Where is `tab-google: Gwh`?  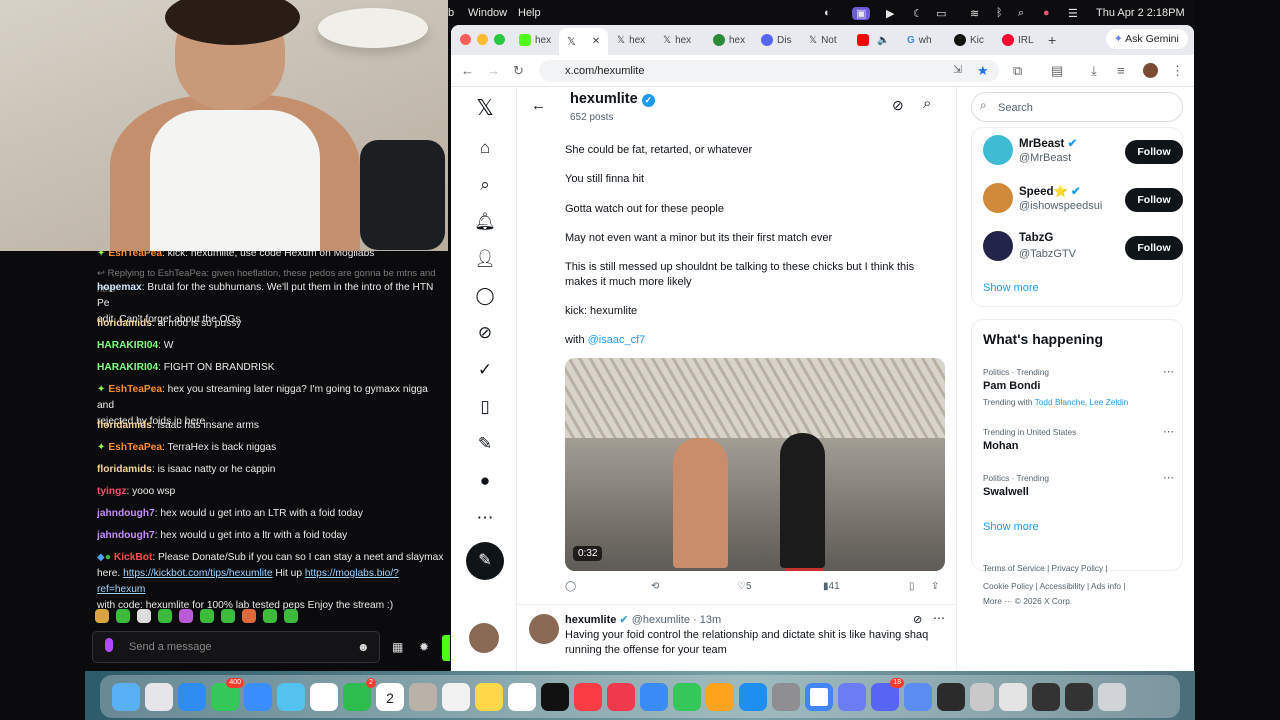 tab-google: Gwh is located at coordinates (919, 40).